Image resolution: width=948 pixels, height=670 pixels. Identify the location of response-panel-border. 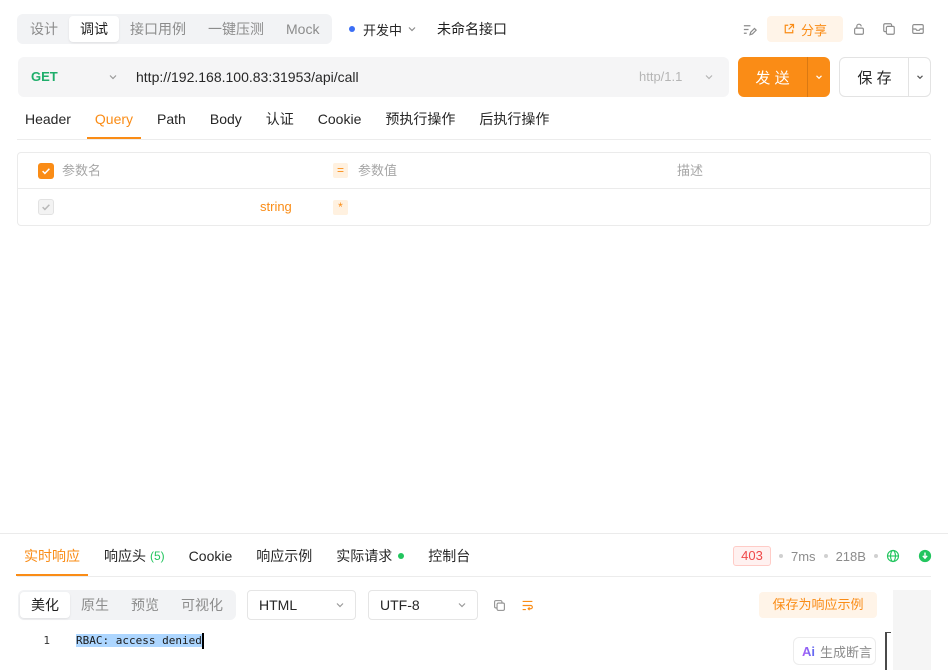
(474, 533).